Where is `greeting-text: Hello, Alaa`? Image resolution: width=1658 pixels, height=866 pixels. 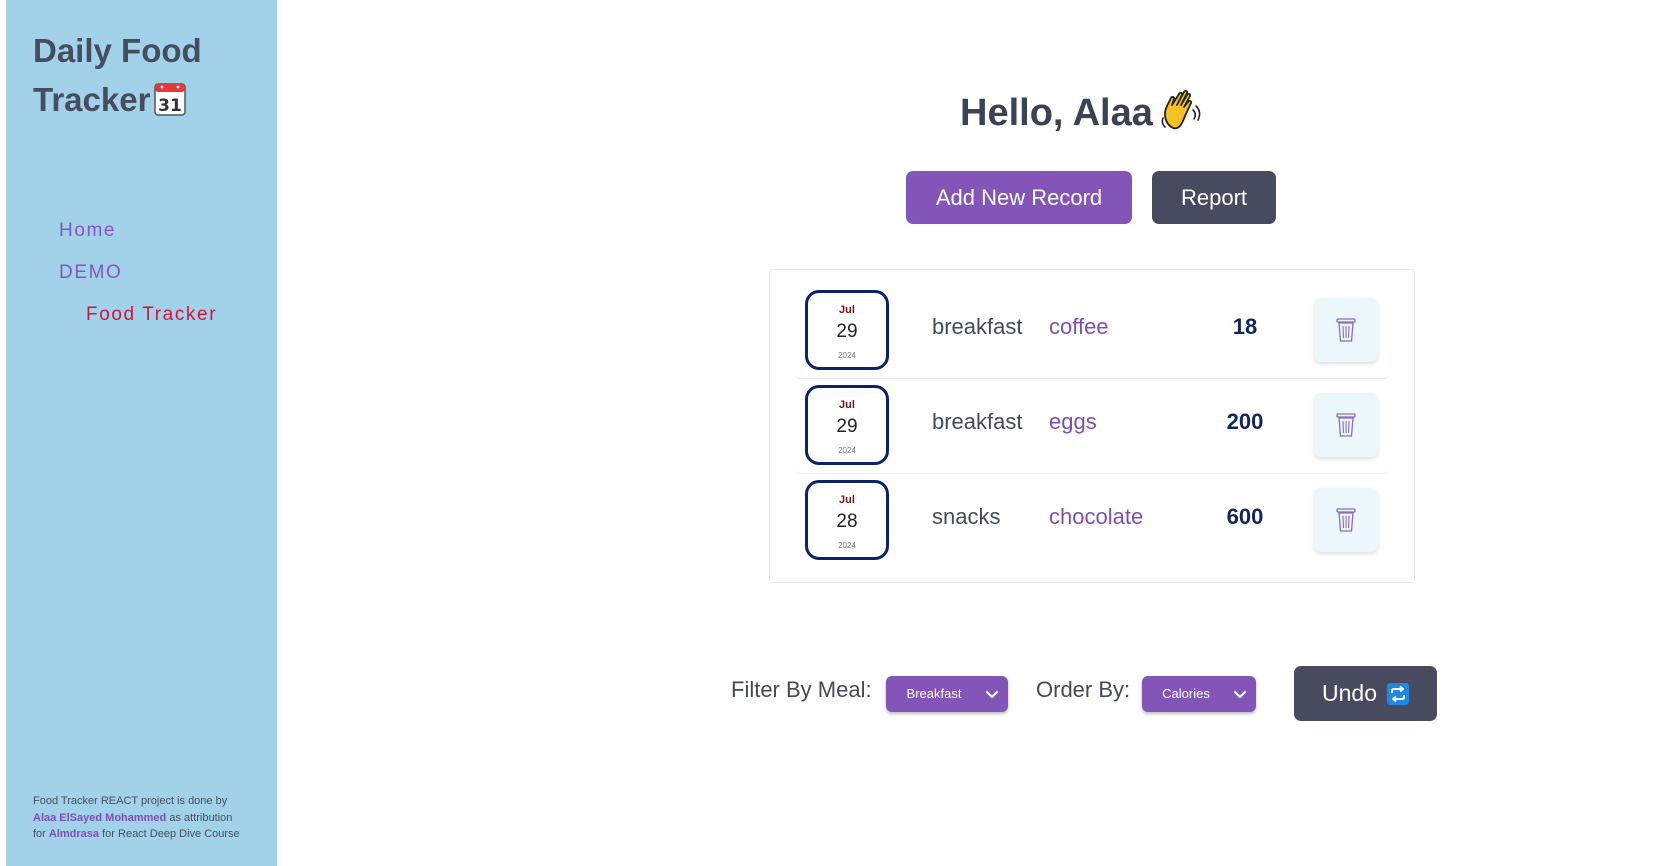
greeting-text: Hello, Alaa is located at coordinates (1056, 113).